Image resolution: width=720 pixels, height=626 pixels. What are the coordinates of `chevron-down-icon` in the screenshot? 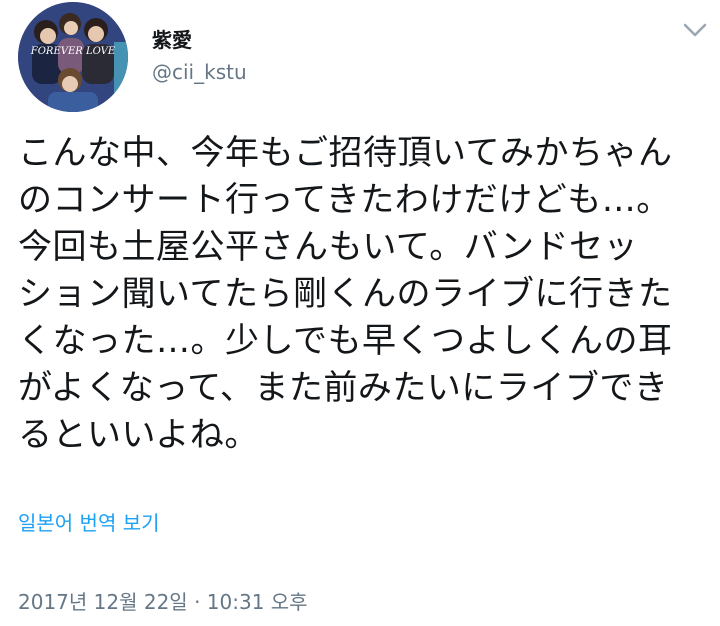 It's located at (695, 30).